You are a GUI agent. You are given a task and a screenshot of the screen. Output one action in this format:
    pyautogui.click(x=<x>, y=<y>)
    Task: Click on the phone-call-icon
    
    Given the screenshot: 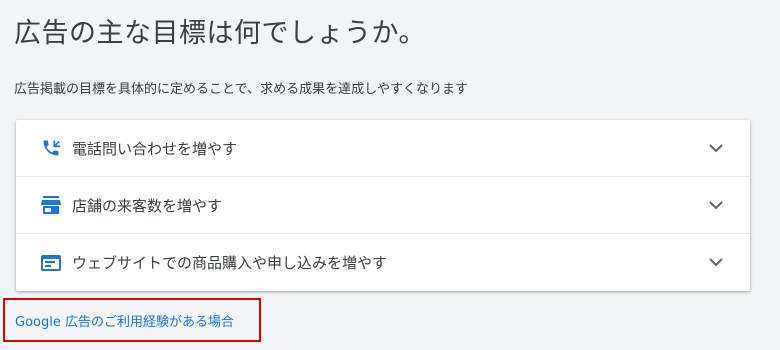 What is the action you would take?
    pyautogui.click(x=51, y=148)
    